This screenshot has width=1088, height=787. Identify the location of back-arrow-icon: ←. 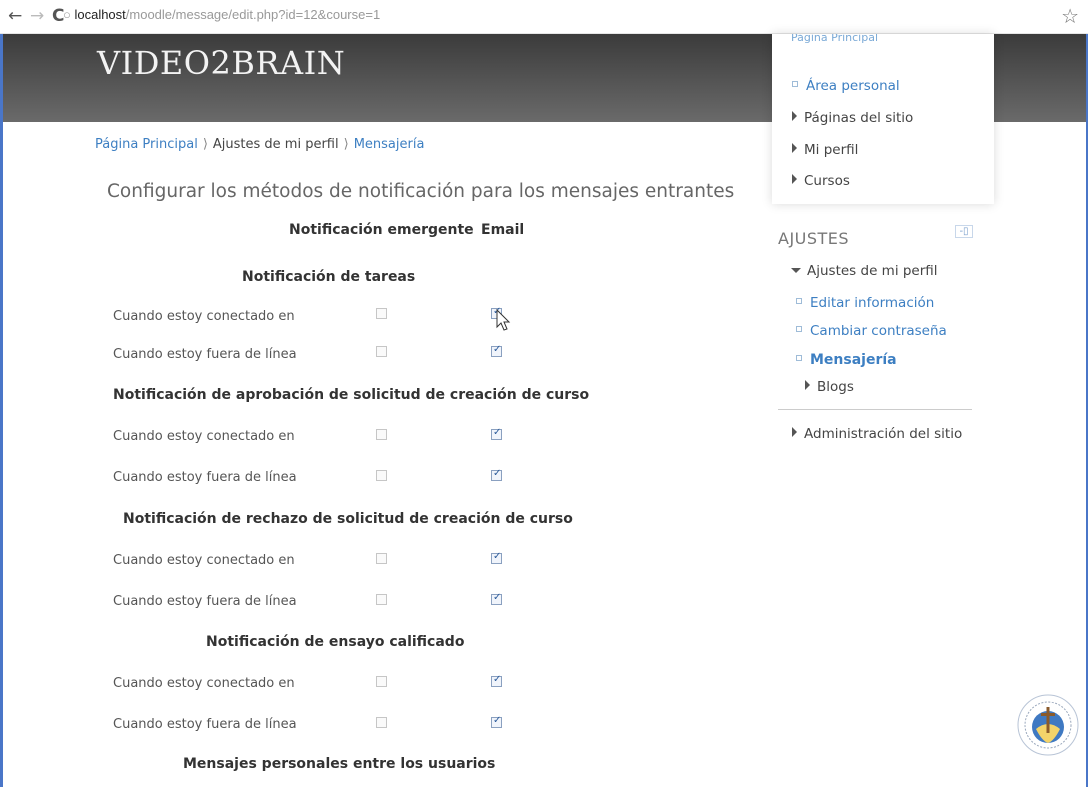
(15, 16).